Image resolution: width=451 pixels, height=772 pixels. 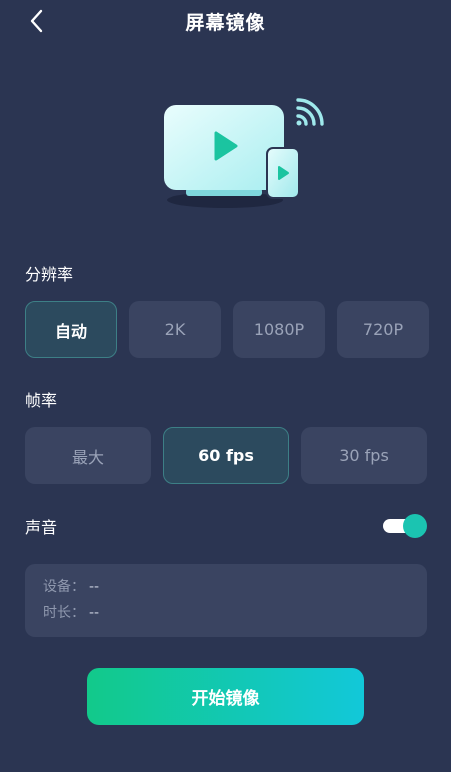 What do you see at coordinates (64, 613) in the screenshot?
I see `duration-label: 时长：` at bounding box center [64, 613].